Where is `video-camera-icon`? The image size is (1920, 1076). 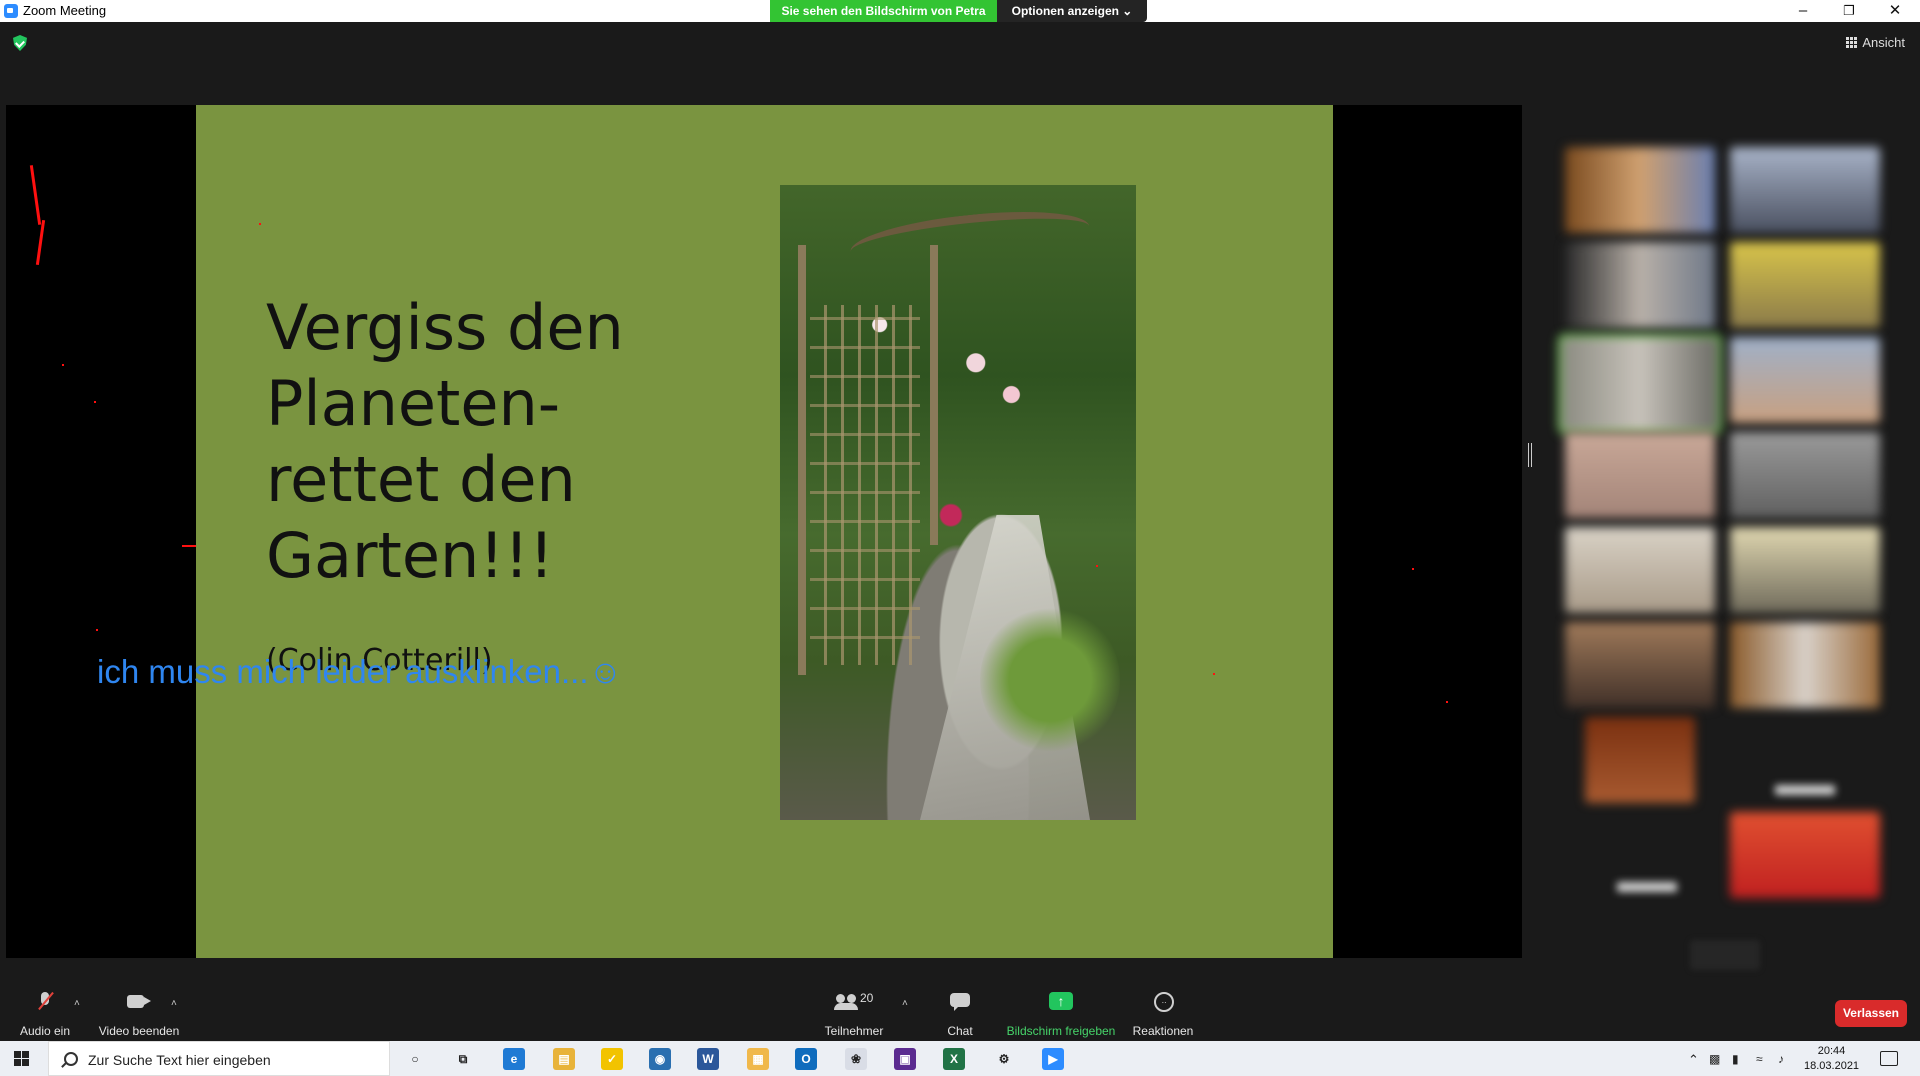
video-camera-icon is located at coordinates (139, 1001).